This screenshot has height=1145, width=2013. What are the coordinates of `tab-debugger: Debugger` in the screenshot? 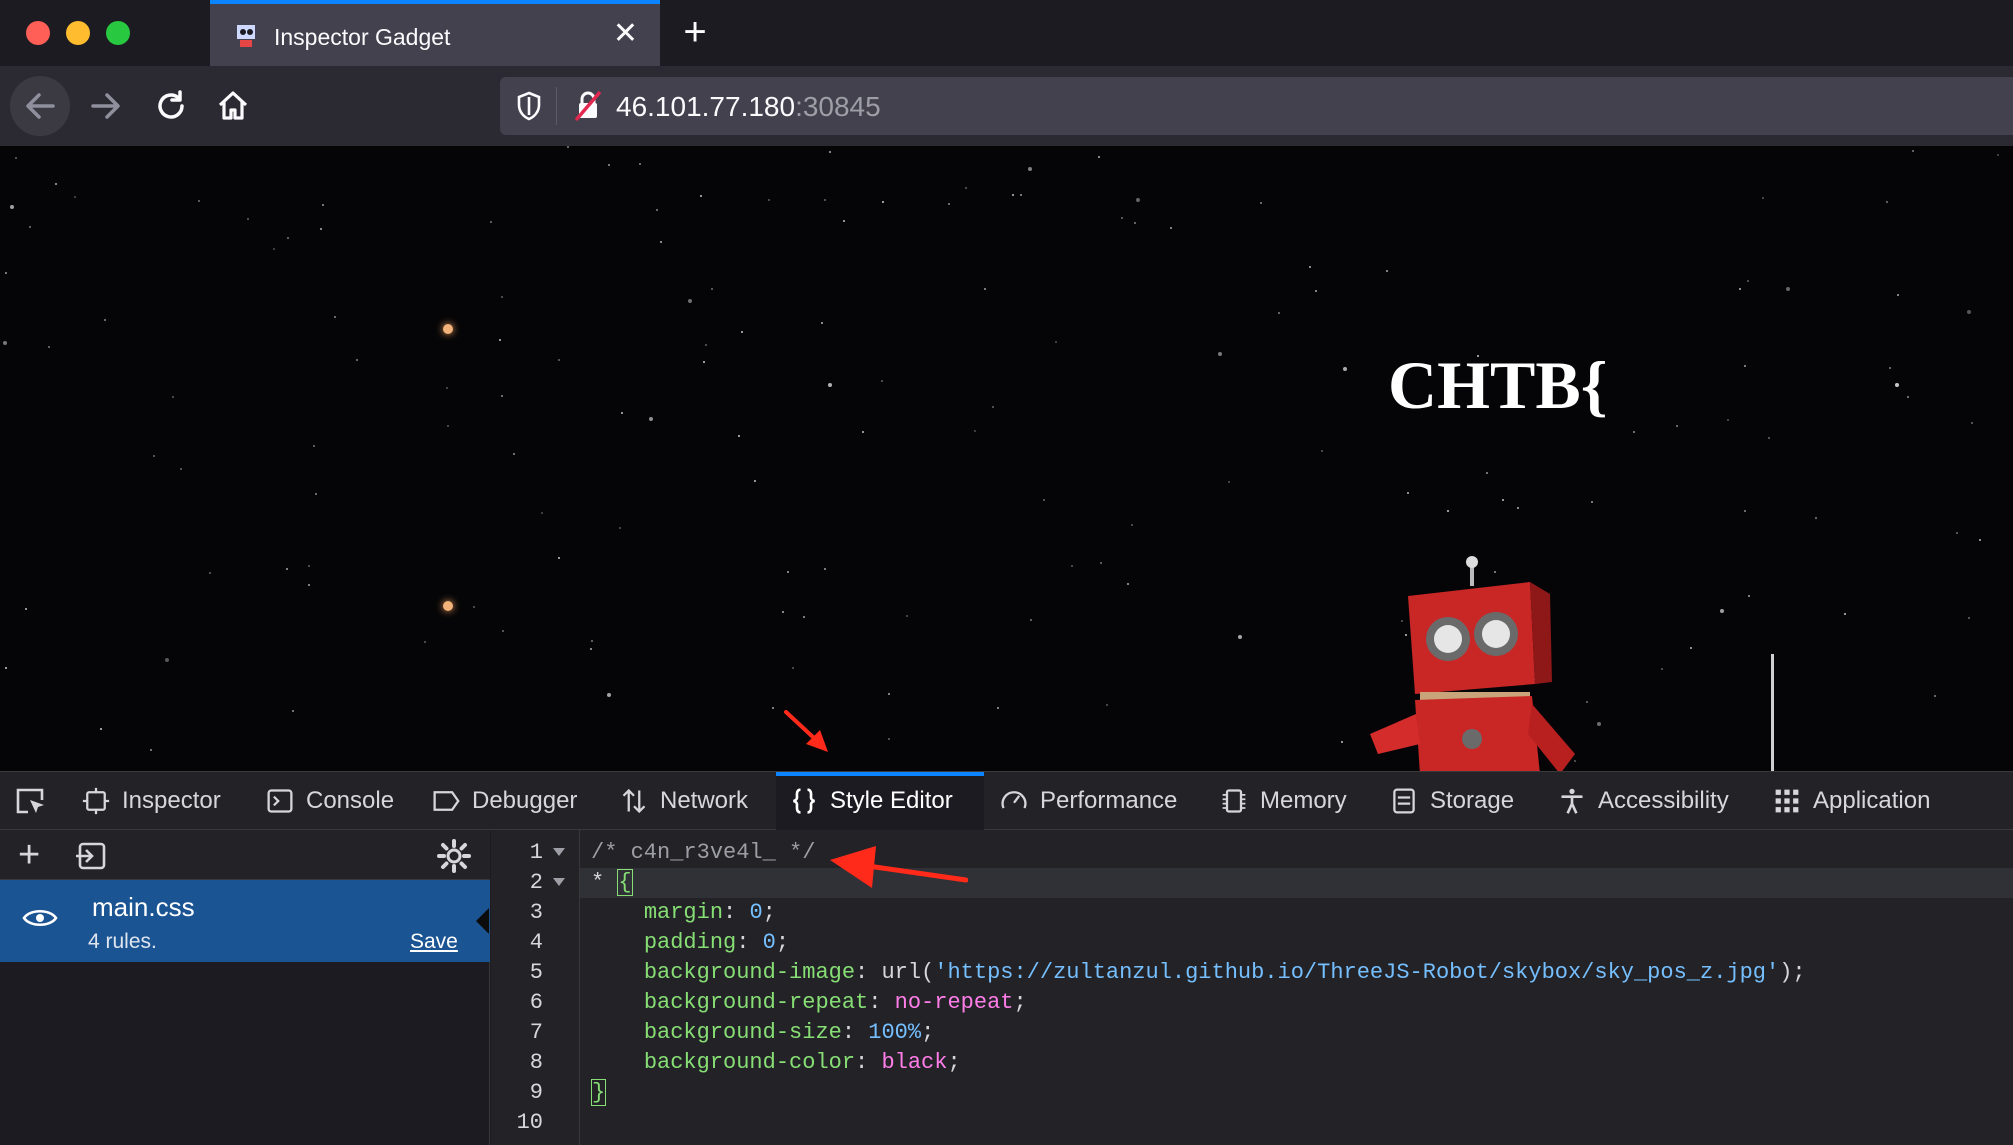 It's located at (512, 801).